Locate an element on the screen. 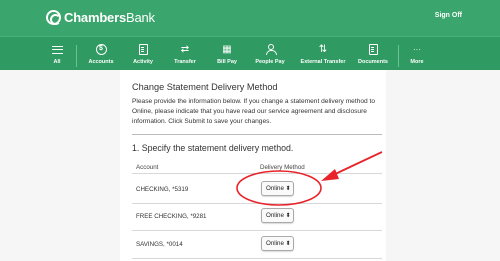  bank-logo: ChambersBank is located at coordinates (100, 17).